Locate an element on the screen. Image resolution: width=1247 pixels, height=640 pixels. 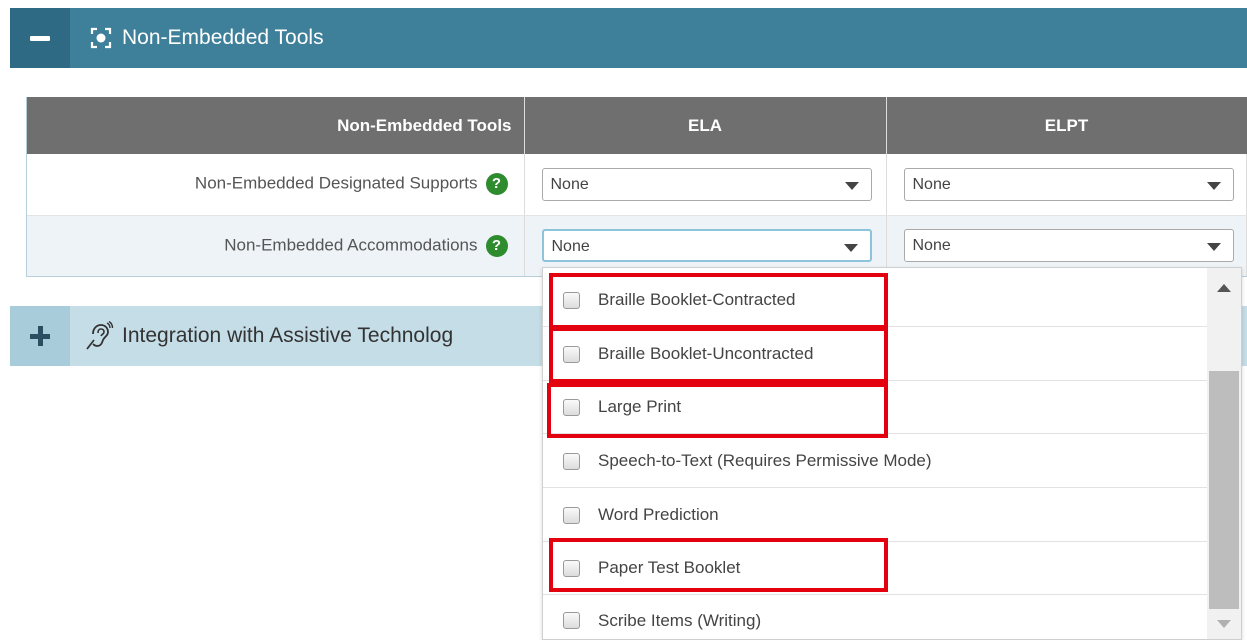
list-item: Scribe Items (Writing) is located at coordinates (875, 616).